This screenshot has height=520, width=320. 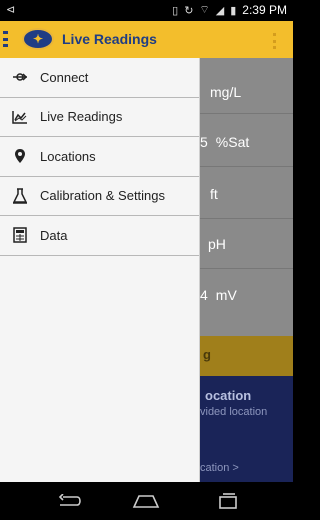 I want to click on sync-icon: ↻, so click(x=189, y=10).